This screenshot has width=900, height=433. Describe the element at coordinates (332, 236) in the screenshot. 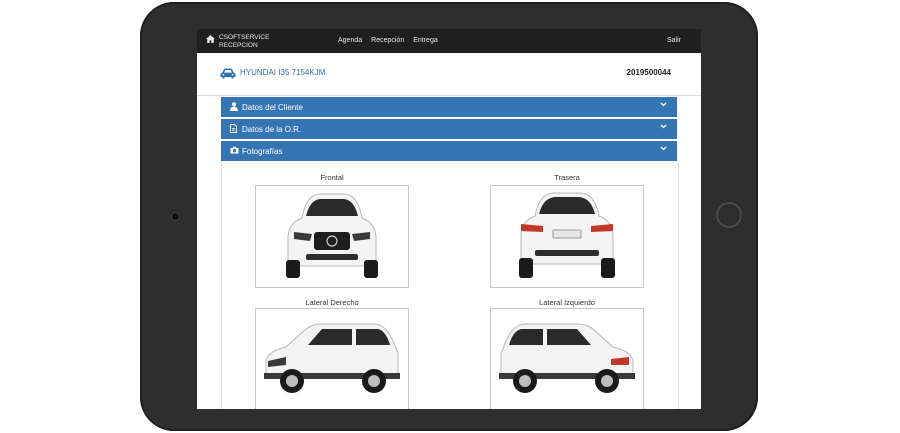

I see `photo-front` at that location.